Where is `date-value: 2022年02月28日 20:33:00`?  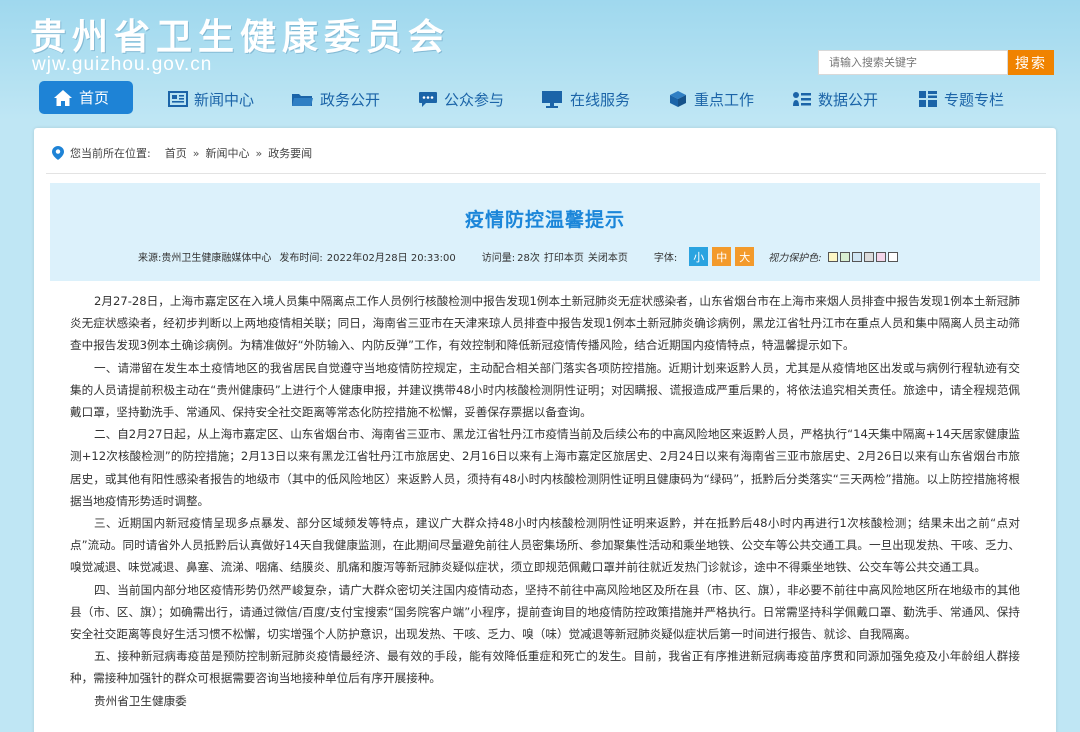
date-value: 2022年02月28日 20:33:00 is located at coordinates (391, 258).